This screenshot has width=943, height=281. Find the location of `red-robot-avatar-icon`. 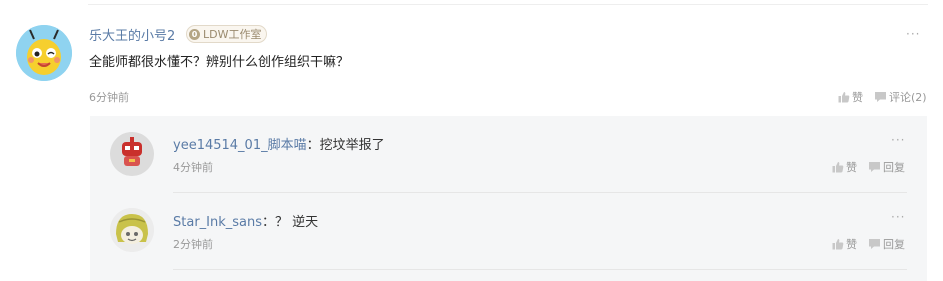

red-robot-avatar-icon is located at coordinates (132, 154).